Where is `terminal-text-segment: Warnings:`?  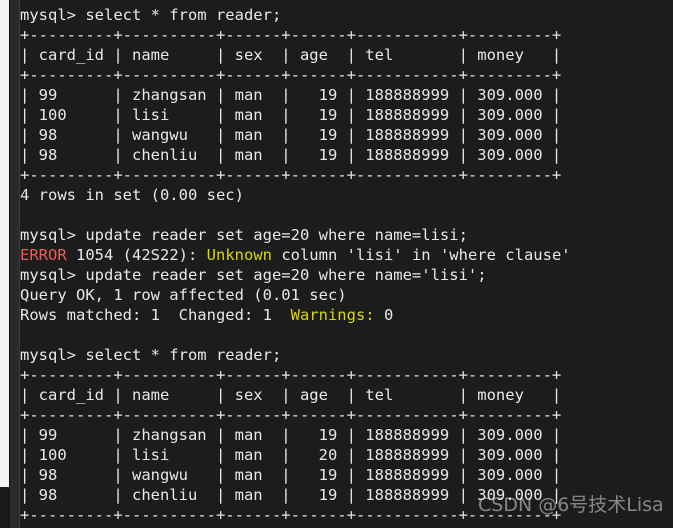
terminal-text-segment: Warnings: is located at coordinates (332, 315).